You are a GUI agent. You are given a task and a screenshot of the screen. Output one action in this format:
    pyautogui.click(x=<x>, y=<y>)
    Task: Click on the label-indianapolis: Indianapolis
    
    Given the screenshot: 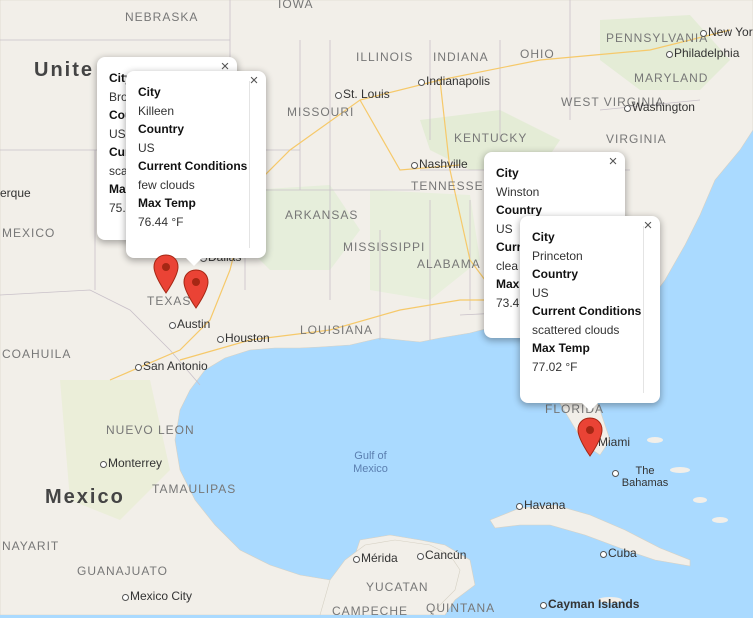 What is the action you would take?
    pyautogui.click(x=454, y=81)
    